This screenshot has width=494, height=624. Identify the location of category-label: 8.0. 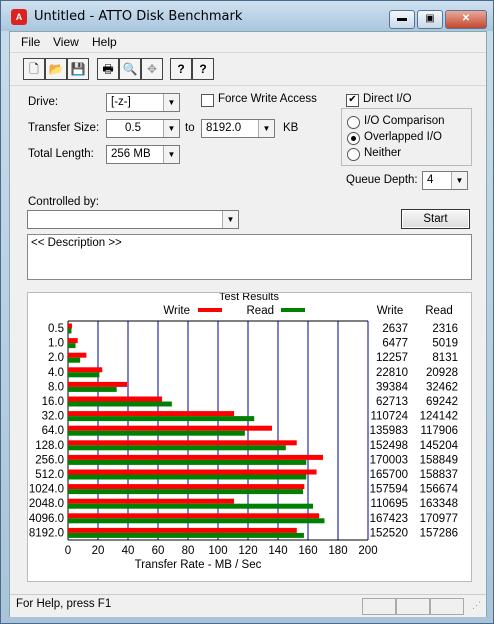
(56, 387).